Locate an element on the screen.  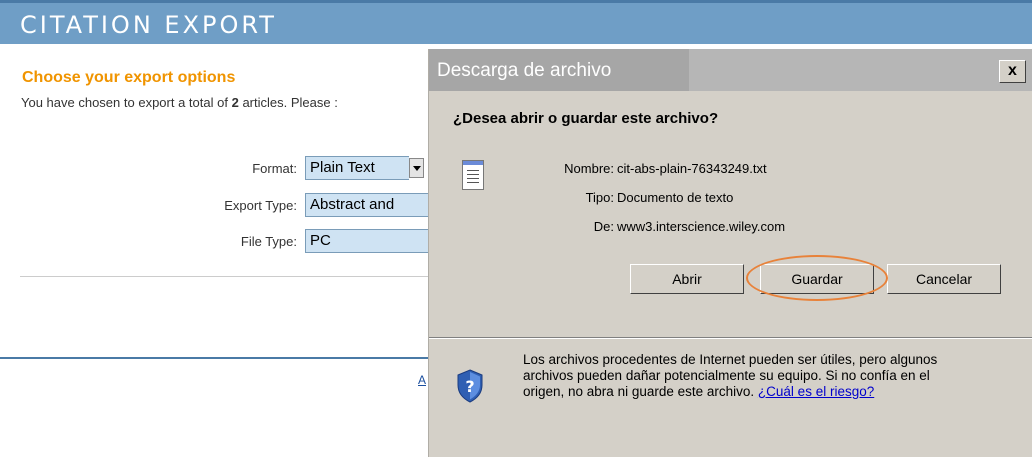
file-source-value: www3.interscience.wiley.com is located at coordinates (701, 226).